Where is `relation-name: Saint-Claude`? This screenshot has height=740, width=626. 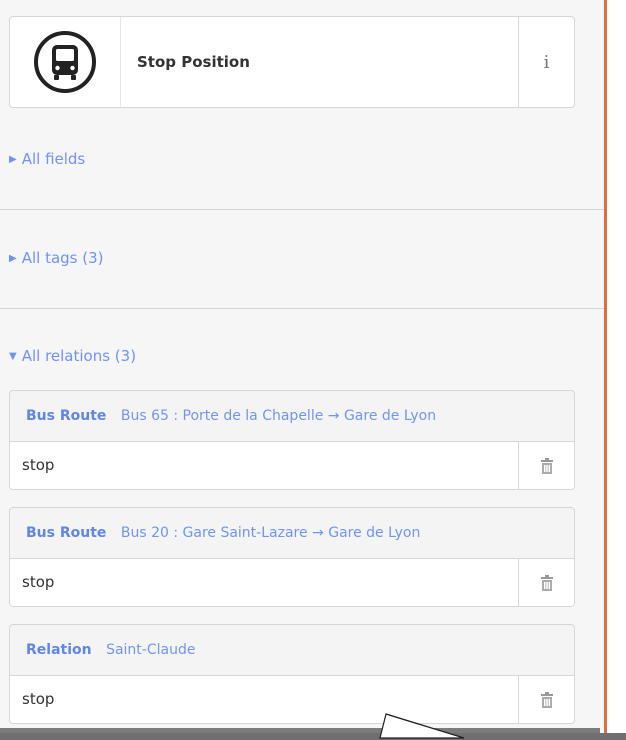
relation-name: Saint-Claude is located at coordinates (151, 650).